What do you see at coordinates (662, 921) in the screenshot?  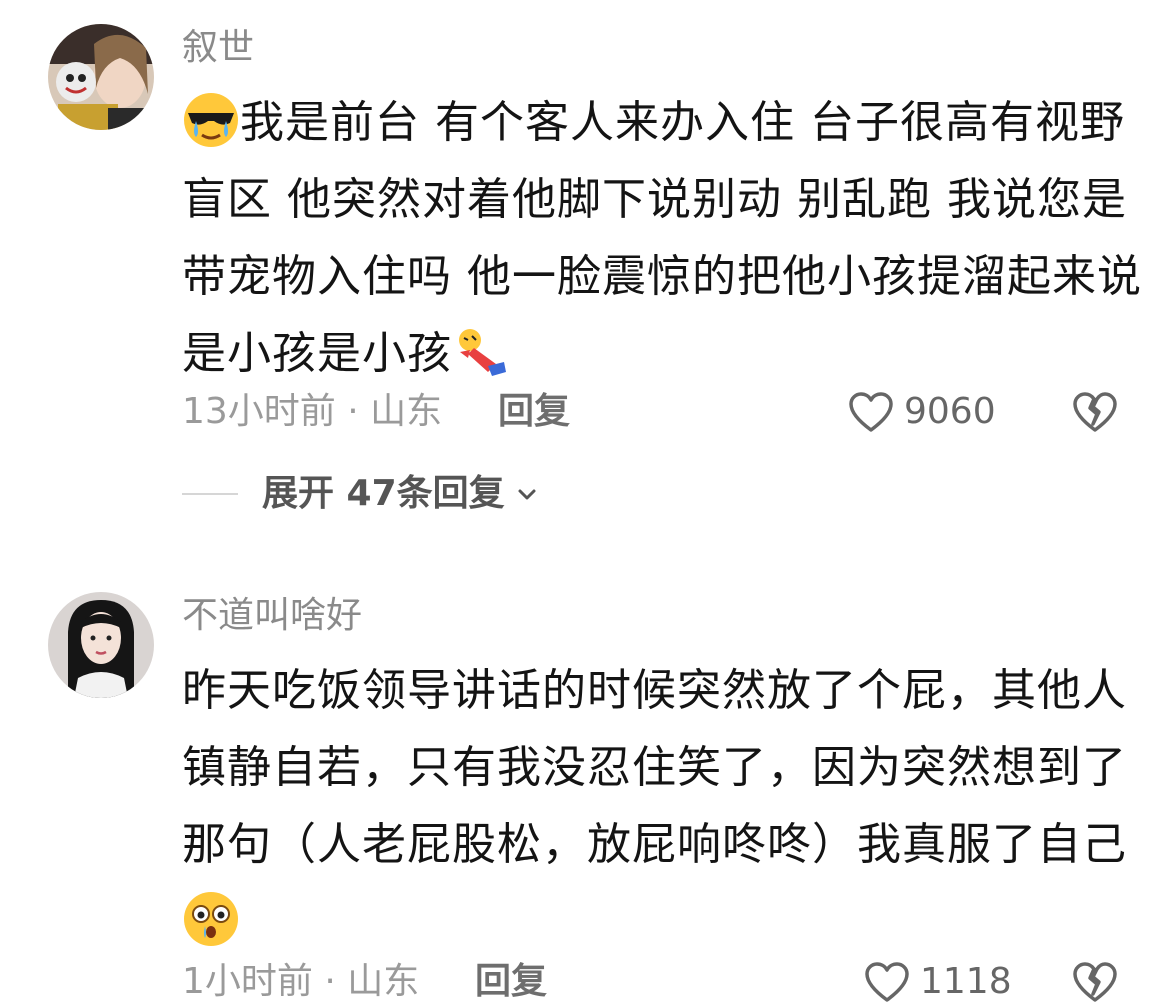 I see `comment-line` at bounding box center [662, 921].